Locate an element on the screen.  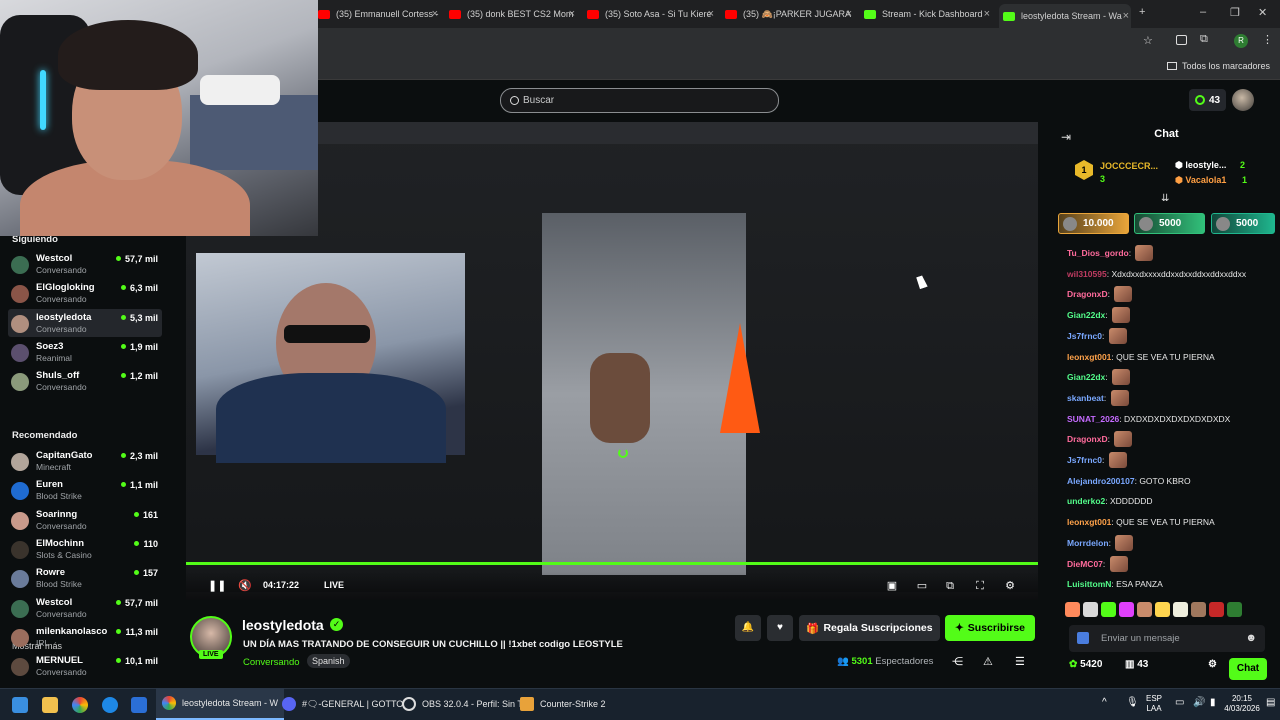
pause-icon: ❚❚ is located at coordinates (217, 586).